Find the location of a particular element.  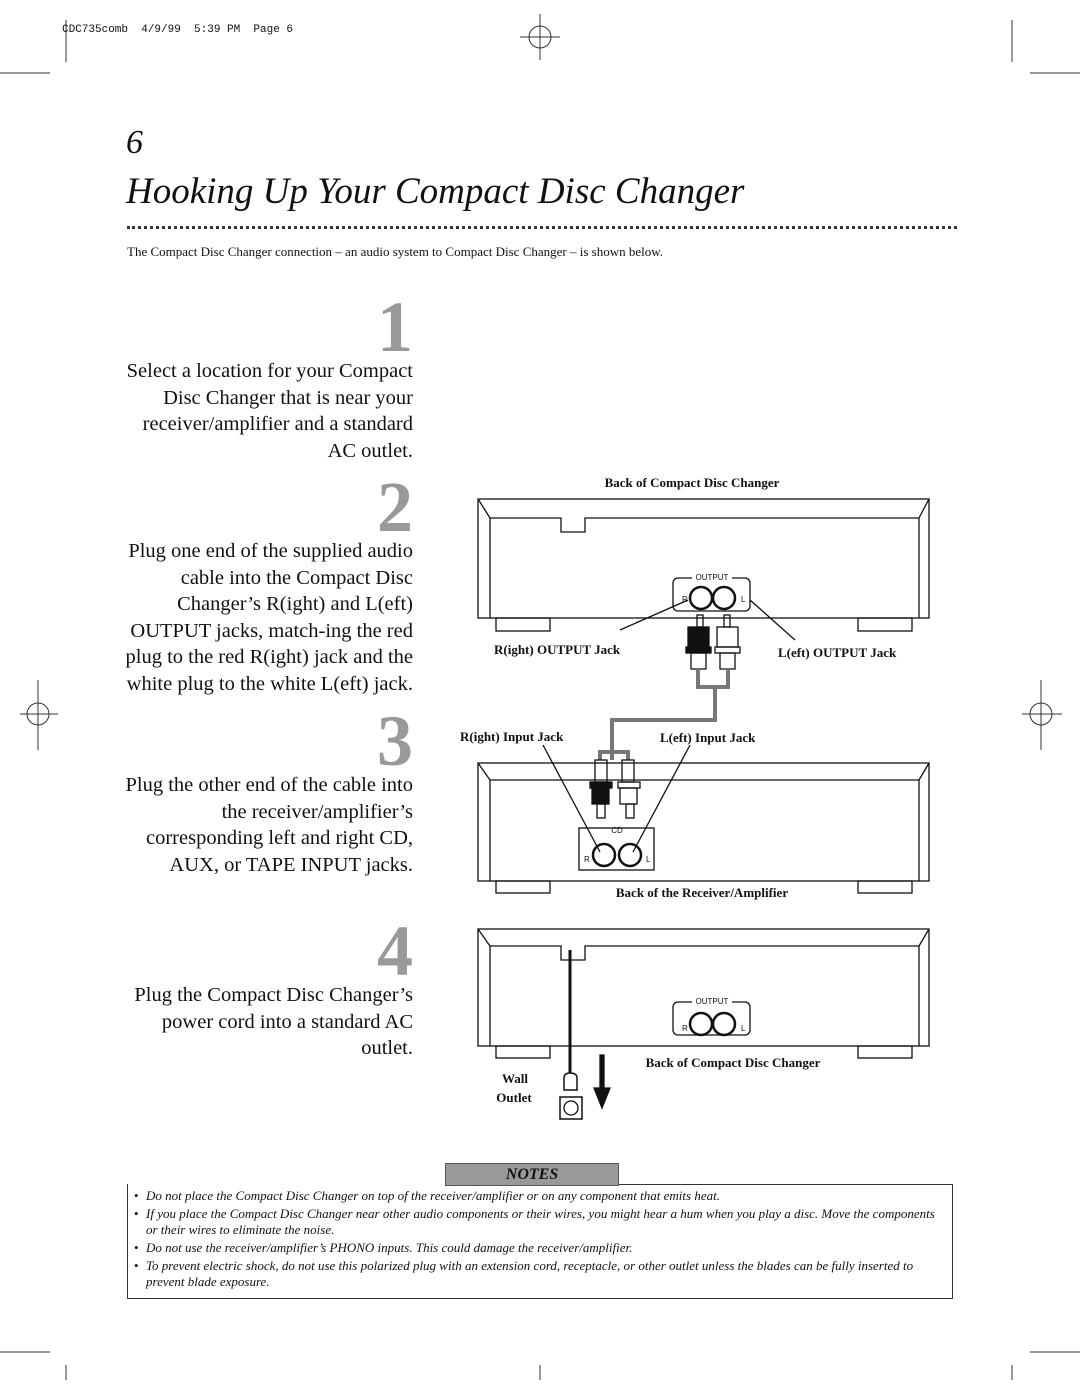

cd-label: CD is located at coordinates (617, 830).